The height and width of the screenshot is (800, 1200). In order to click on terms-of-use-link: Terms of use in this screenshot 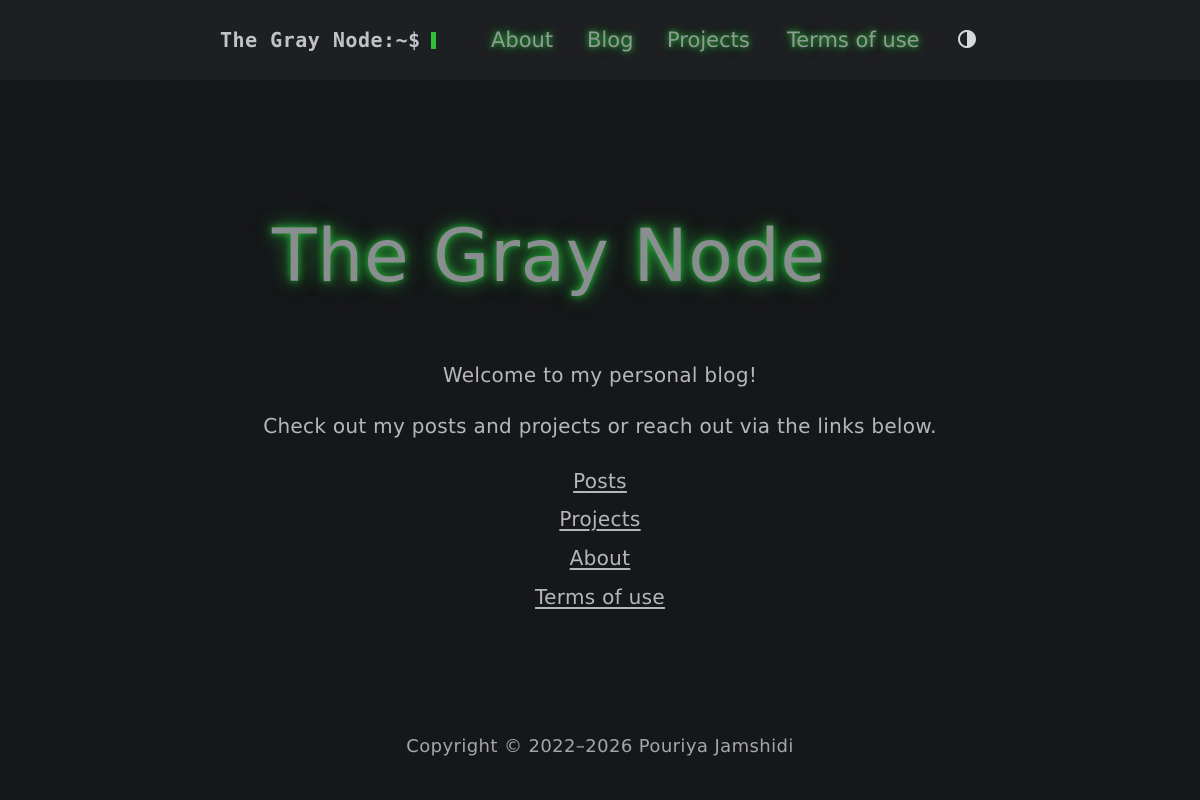, I will do `click(600, 597)`.